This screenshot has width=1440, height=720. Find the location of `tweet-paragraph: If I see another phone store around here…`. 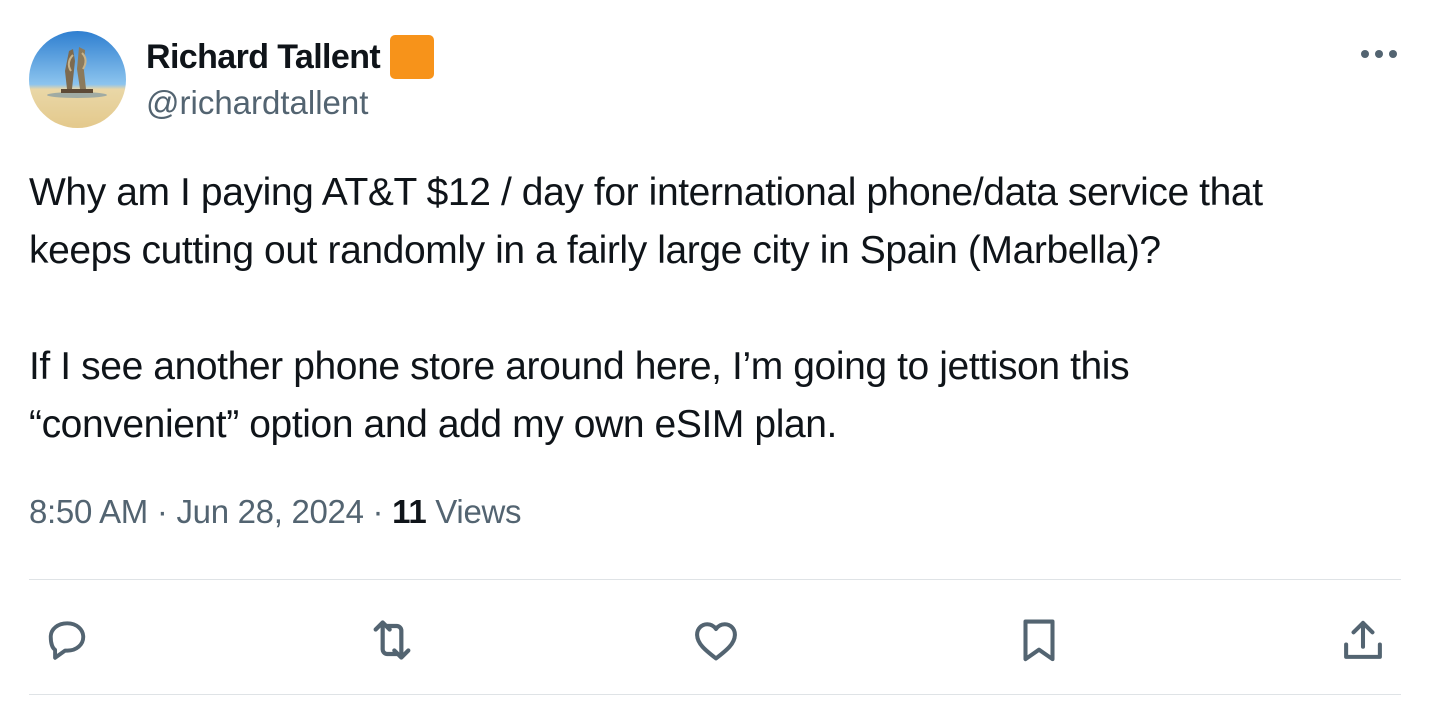

tweet-paragraph: If I see another phone store around here… is located at coordinates (579, 395).